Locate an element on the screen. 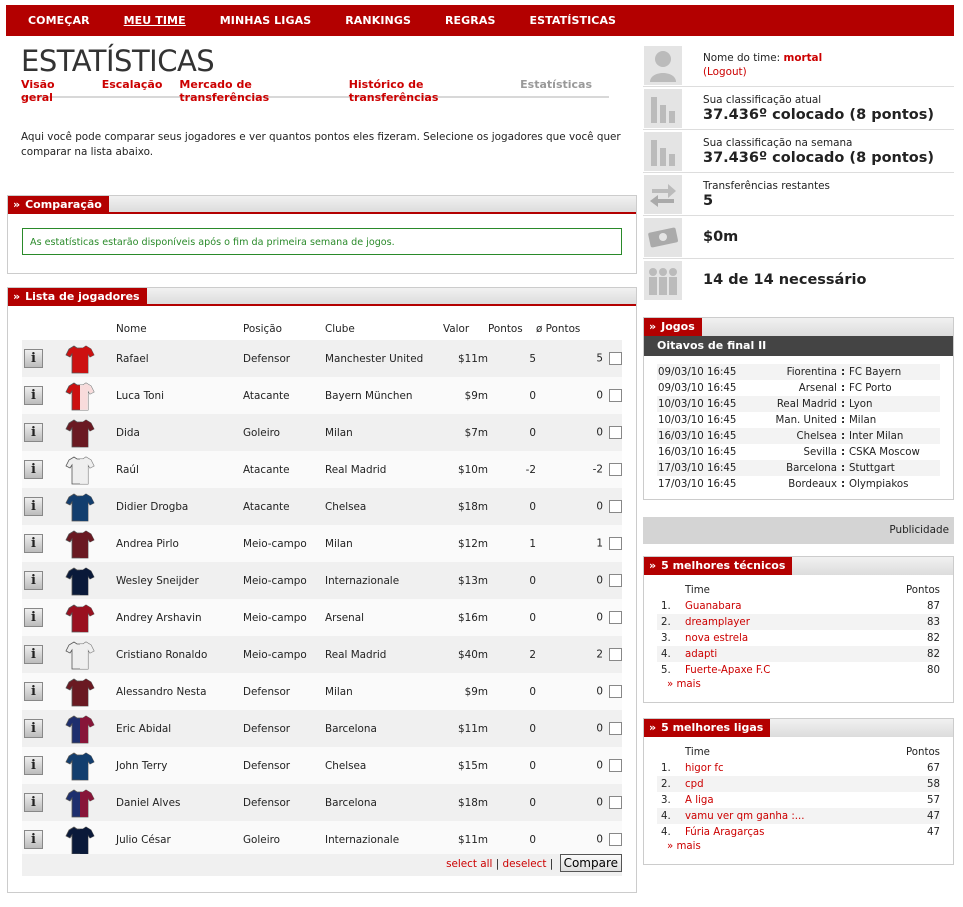 The image size is (963, 907). rank-number: 1. is located at coordinates (671, 606).